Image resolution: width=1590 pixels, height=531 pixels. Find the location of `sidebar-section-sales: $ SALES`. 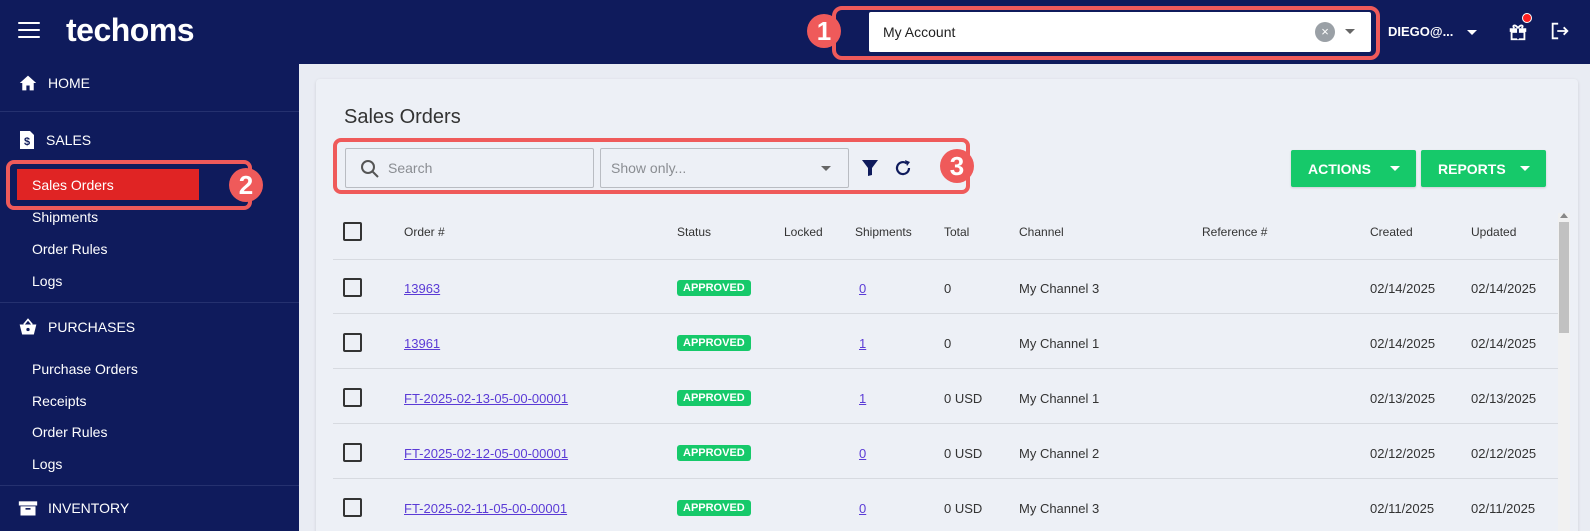

sidebar-section-sales: $ SALES is located at coordinates (54, 140).